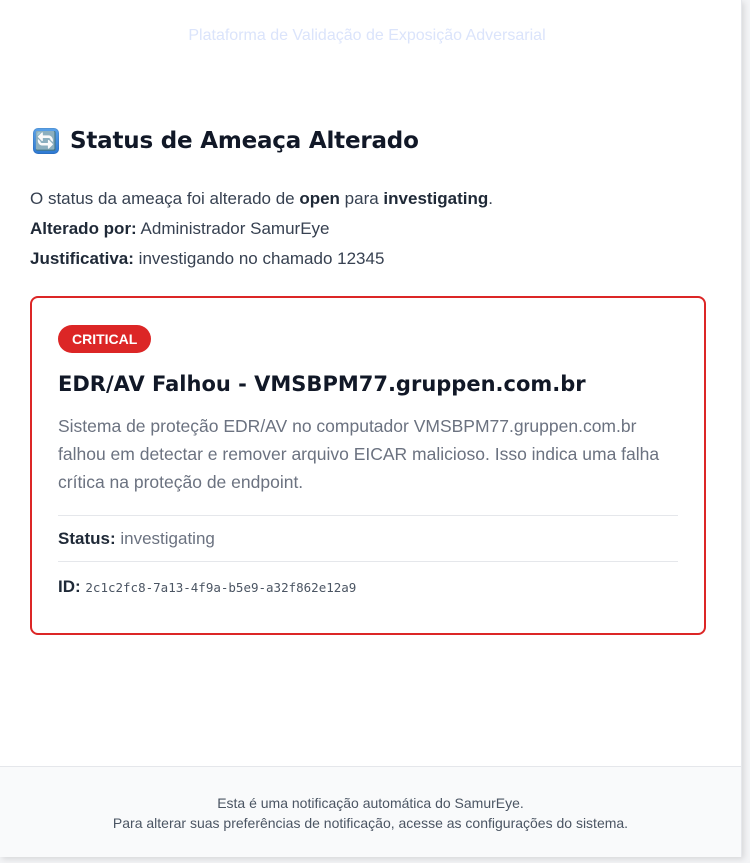 This screenshot has height=863, width=750. I want to click on changed-by-value: Administrador SamurEye, so click(235, 228).